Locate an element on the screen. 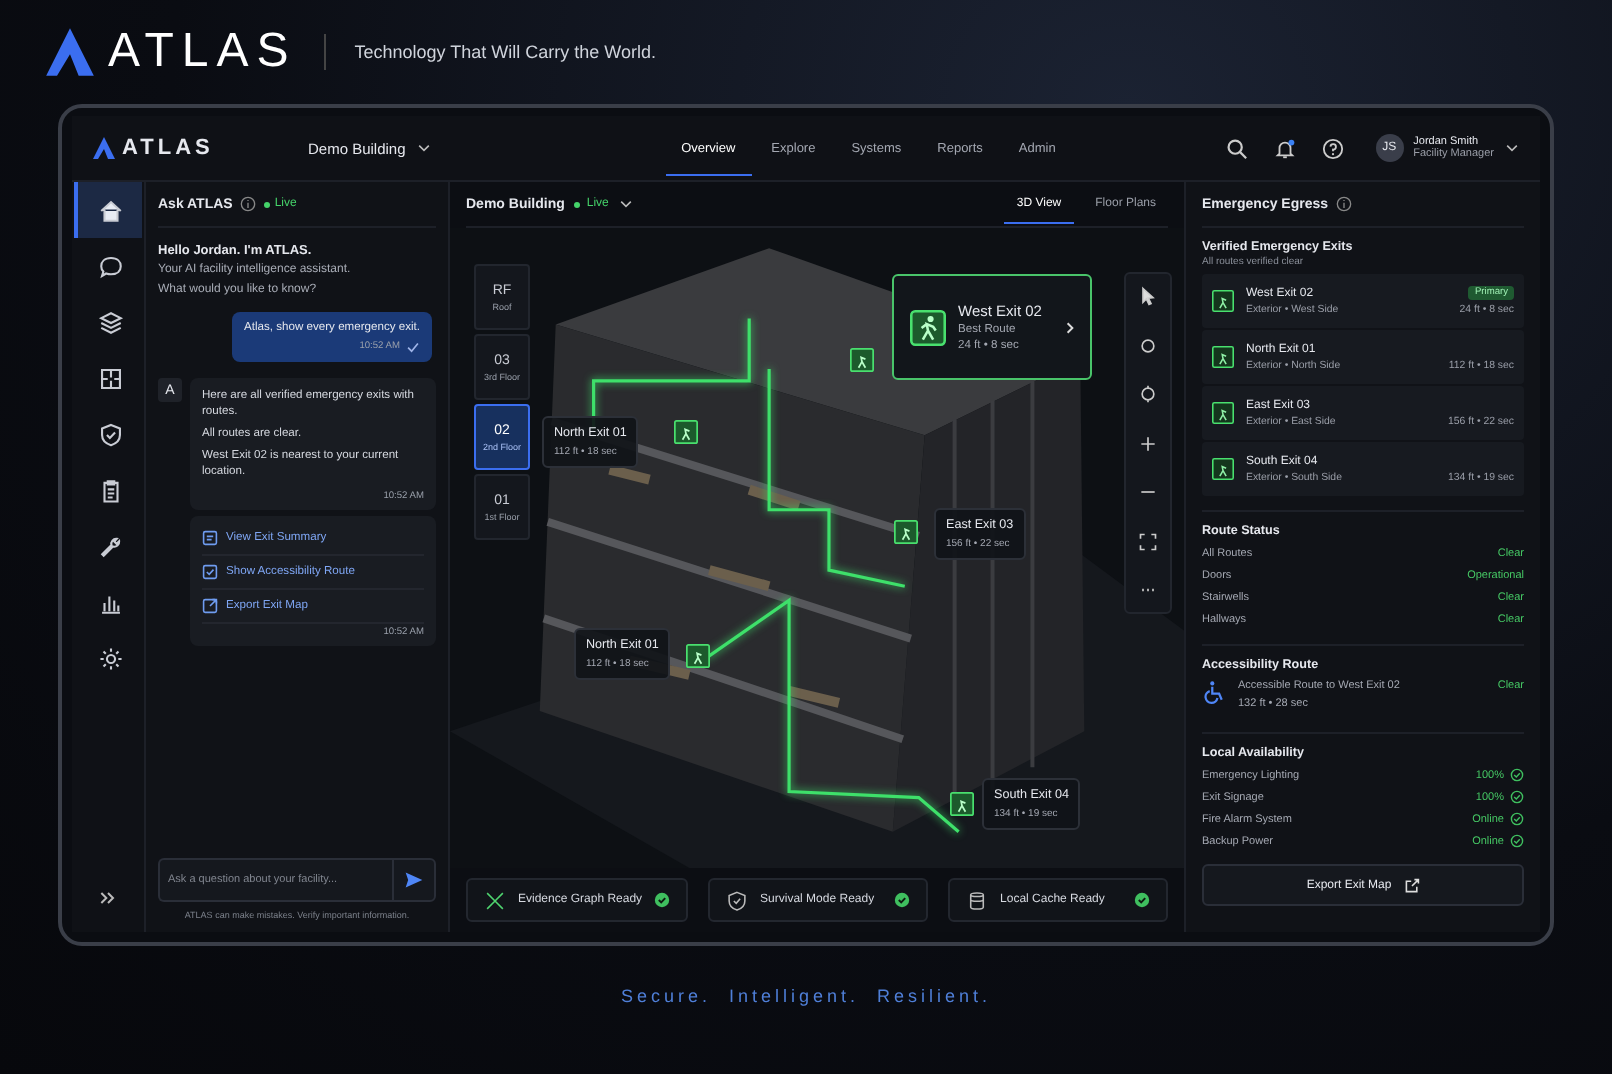  layers-icon is located at coordinates (110, 322).